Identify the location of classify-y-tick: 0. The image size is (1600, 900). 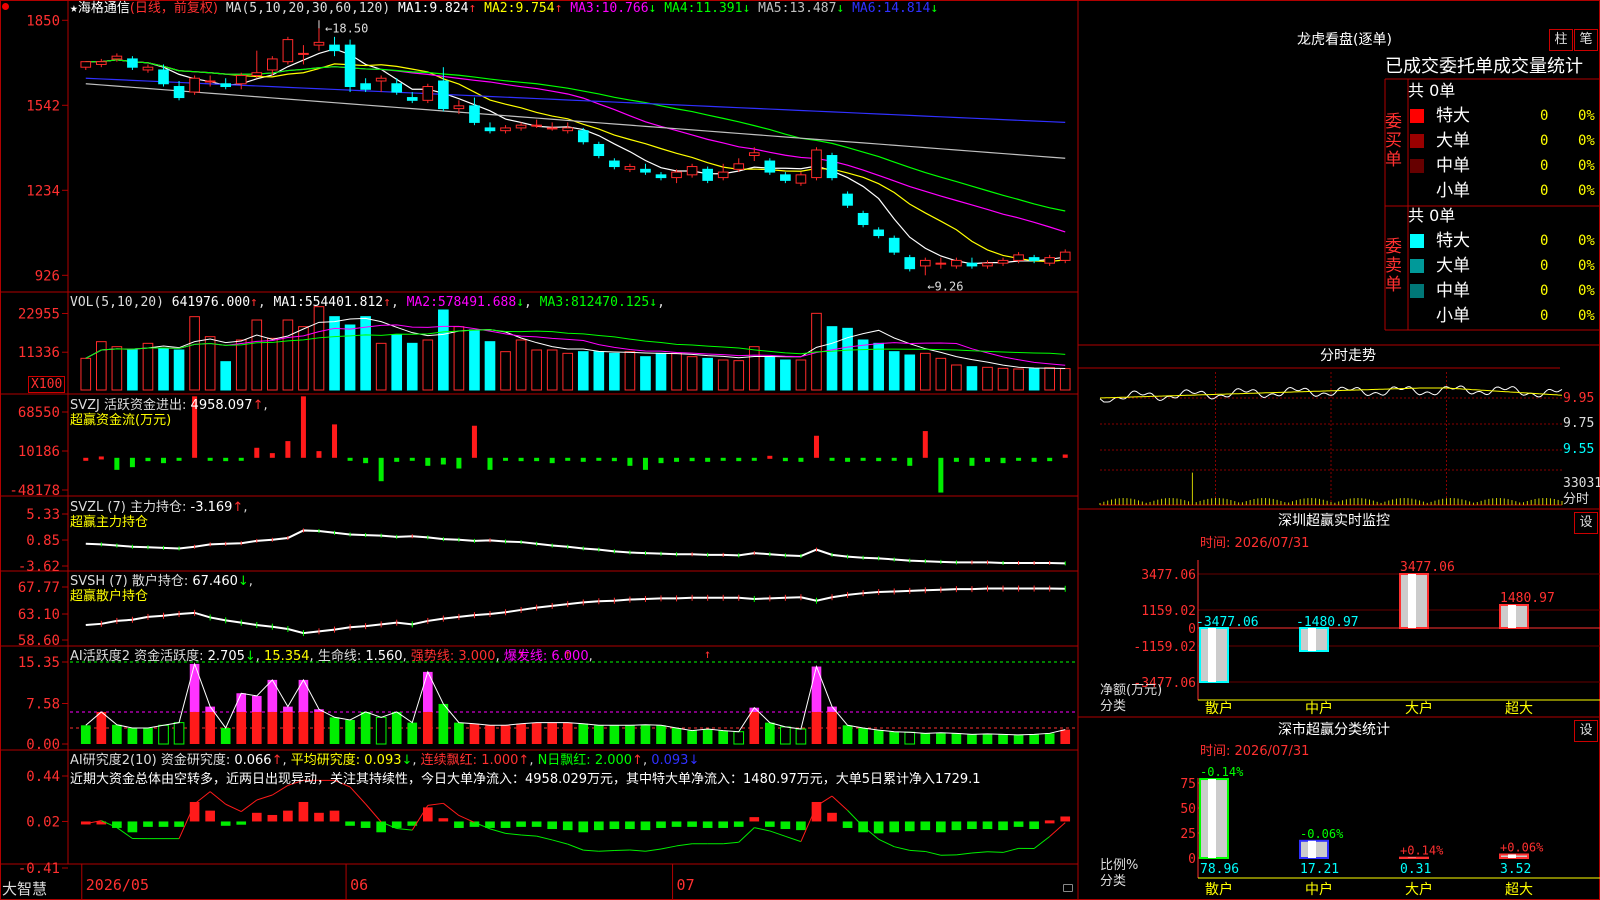
(1192, 859).